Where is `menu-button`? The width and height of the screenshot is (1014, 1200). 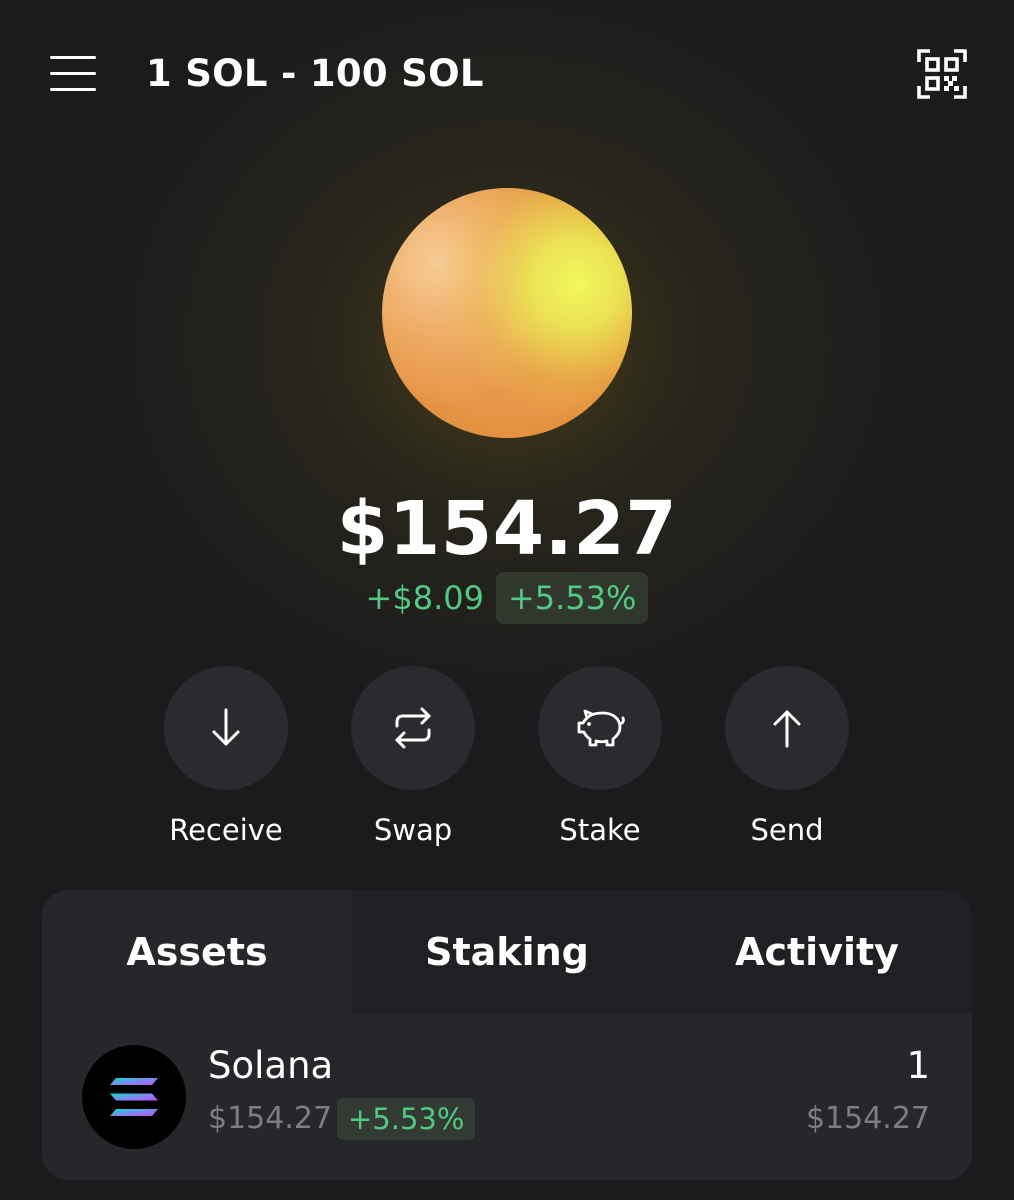
menu-button is located at coordinates (73, 73).